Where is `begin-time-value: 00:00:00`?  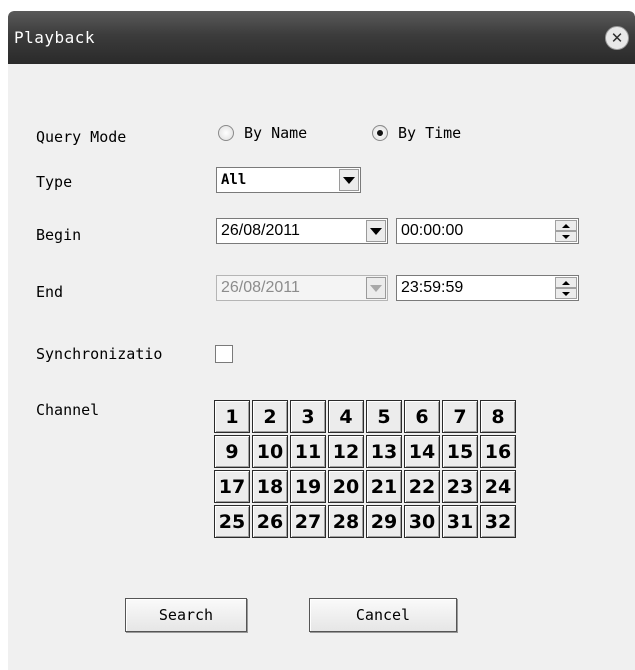
begin-time-value: 00:00:00 is located at coordinates (432, 230).